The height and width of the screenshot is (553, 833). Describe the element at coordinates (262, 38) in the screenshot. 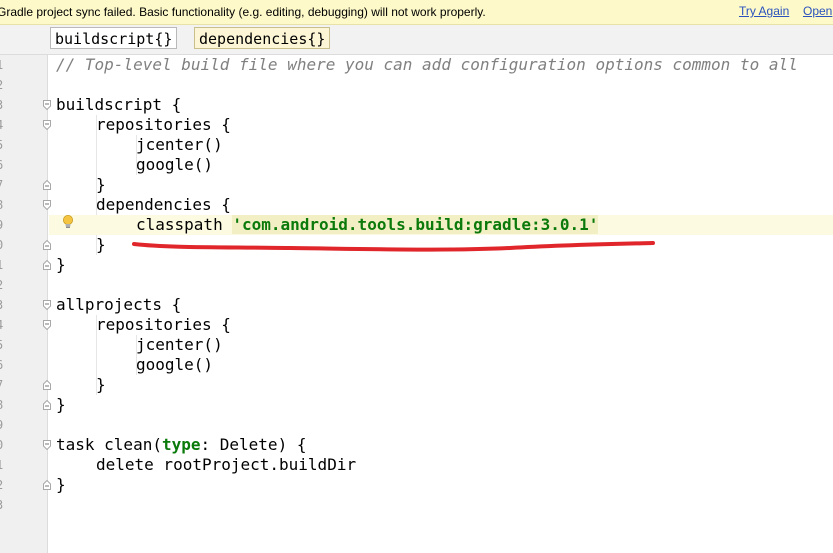

I see `breadcrumb-dependencies: dependencies{}` at that location.